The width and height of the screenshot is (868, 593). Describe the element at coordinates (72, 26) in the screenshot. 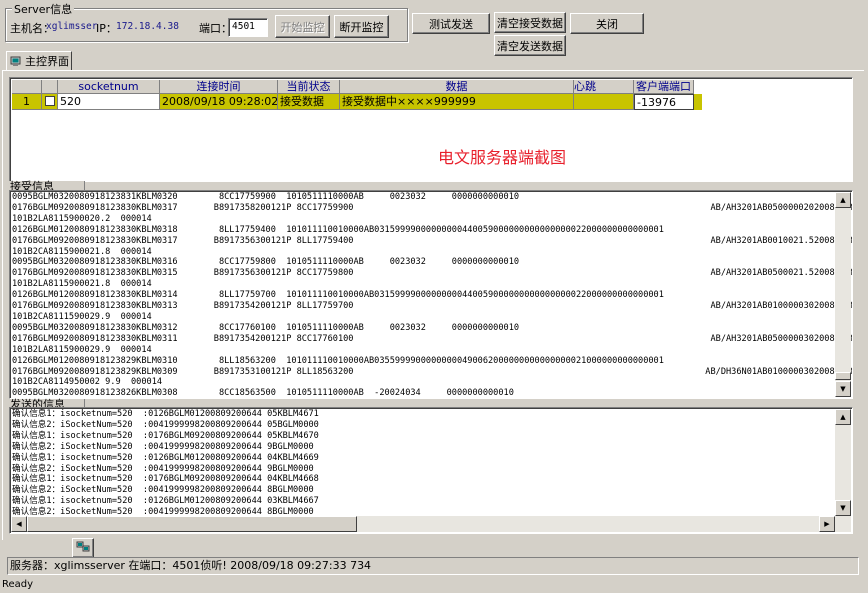

I see `hostname-value: xglimsser` at that location.